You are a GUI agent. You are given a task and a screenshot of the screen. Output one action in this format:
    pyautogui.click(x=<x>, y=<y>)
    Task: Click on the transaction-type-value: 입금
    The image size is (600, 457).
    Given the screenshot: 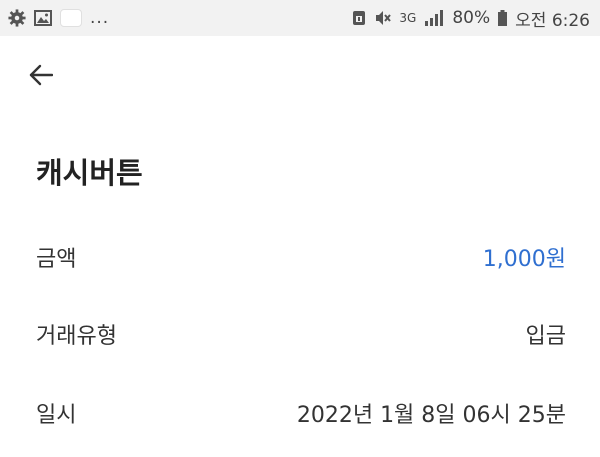 What is the action you would take?
    pyautogui.click(x=545, y=336)
    